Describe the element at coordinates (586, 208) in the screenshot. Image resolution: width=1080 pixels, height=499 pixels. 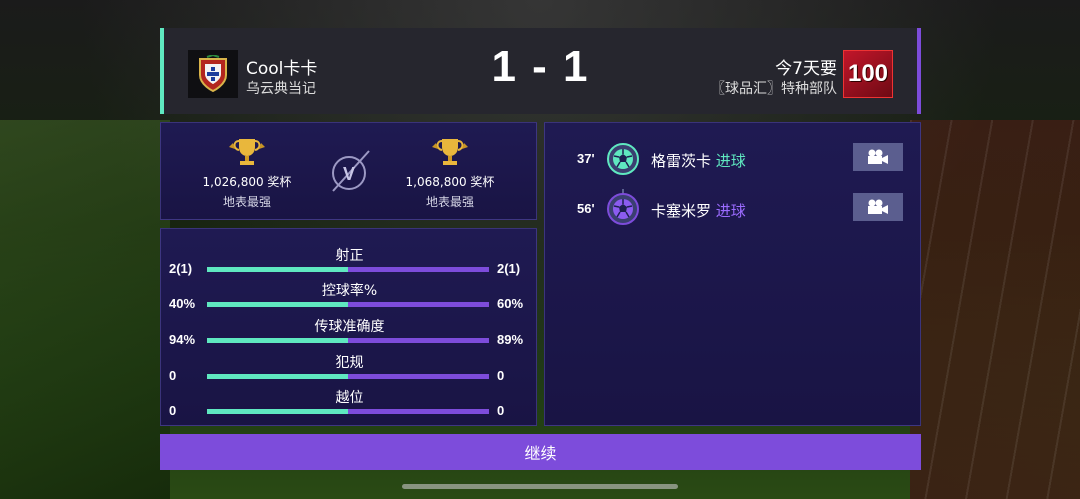
I see `event-minute: 56'` at that location.